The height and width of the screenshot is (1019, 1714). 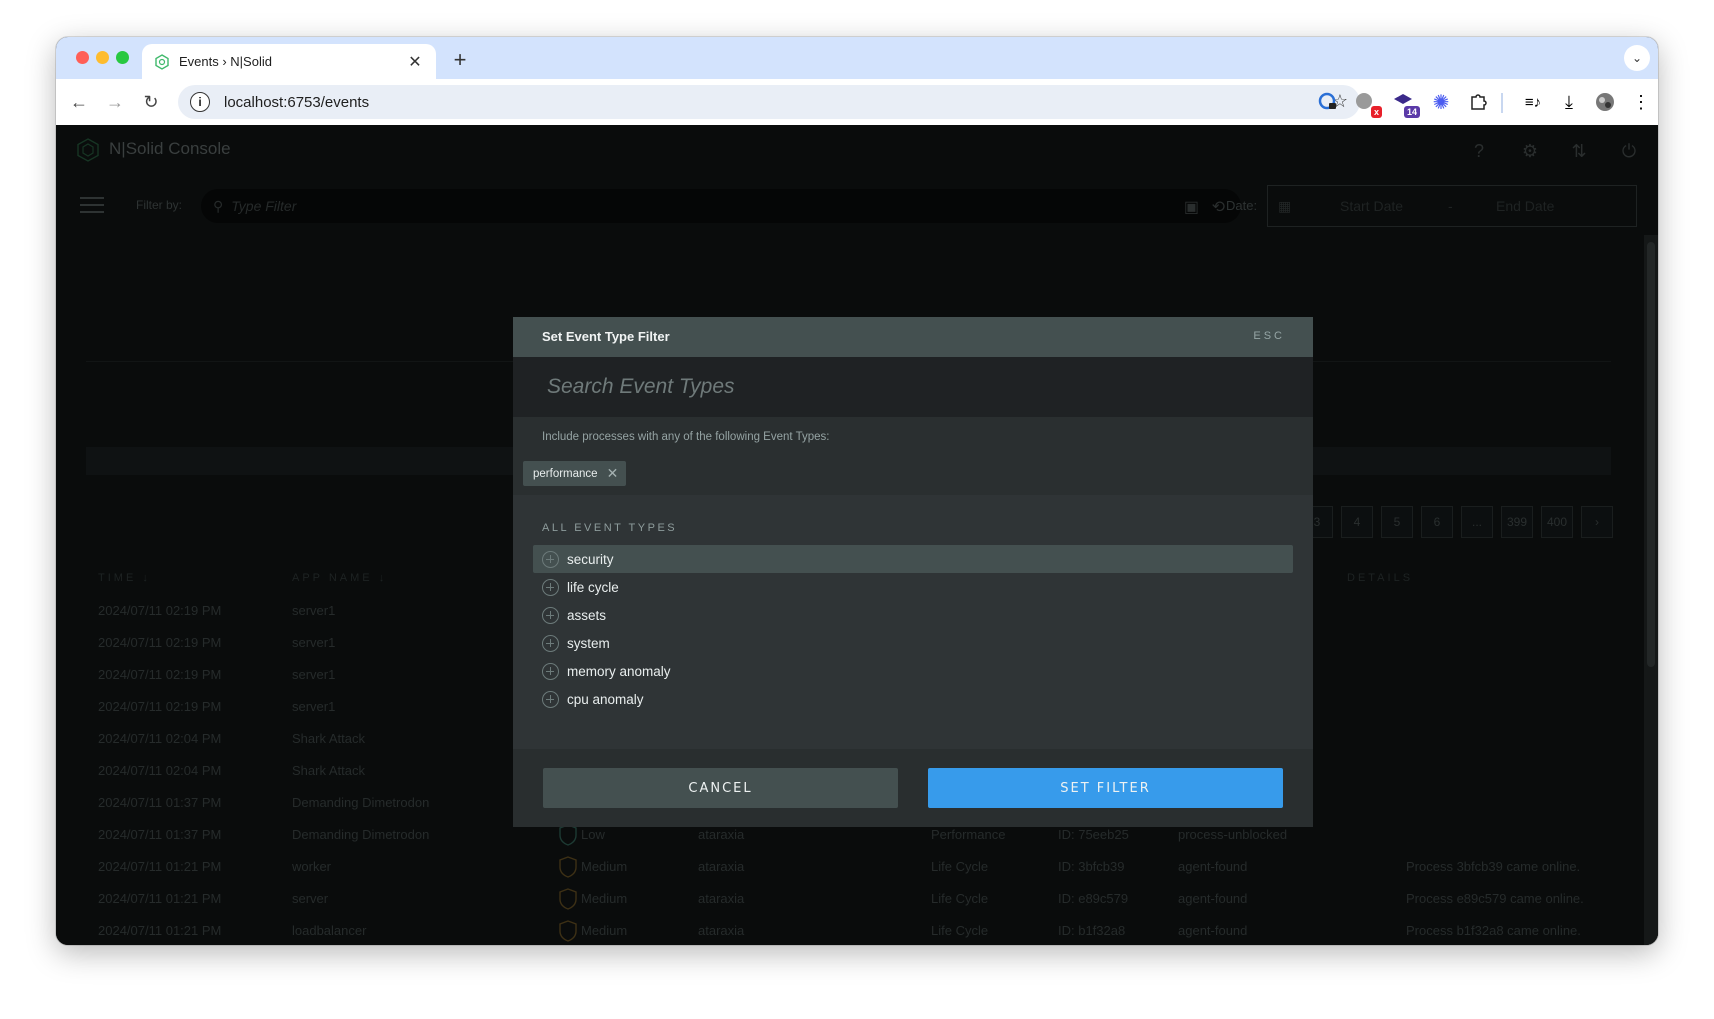 I want to click on close-tab-icon: ✕, so click(x=415, y=62).